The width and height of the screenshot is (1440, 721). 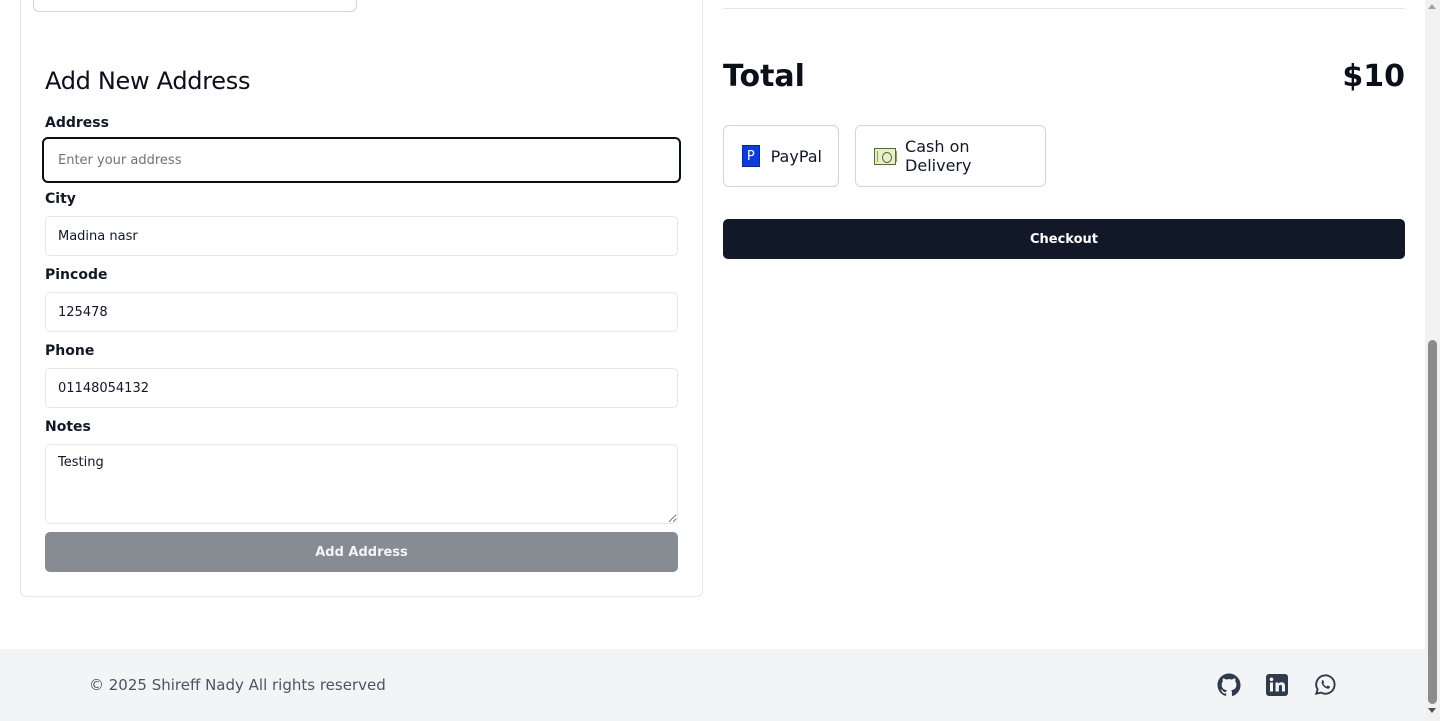 What do you see at coordinates (886, 156) in the screenshot?
I see `cash-icon` at bounding box center [886, 156].